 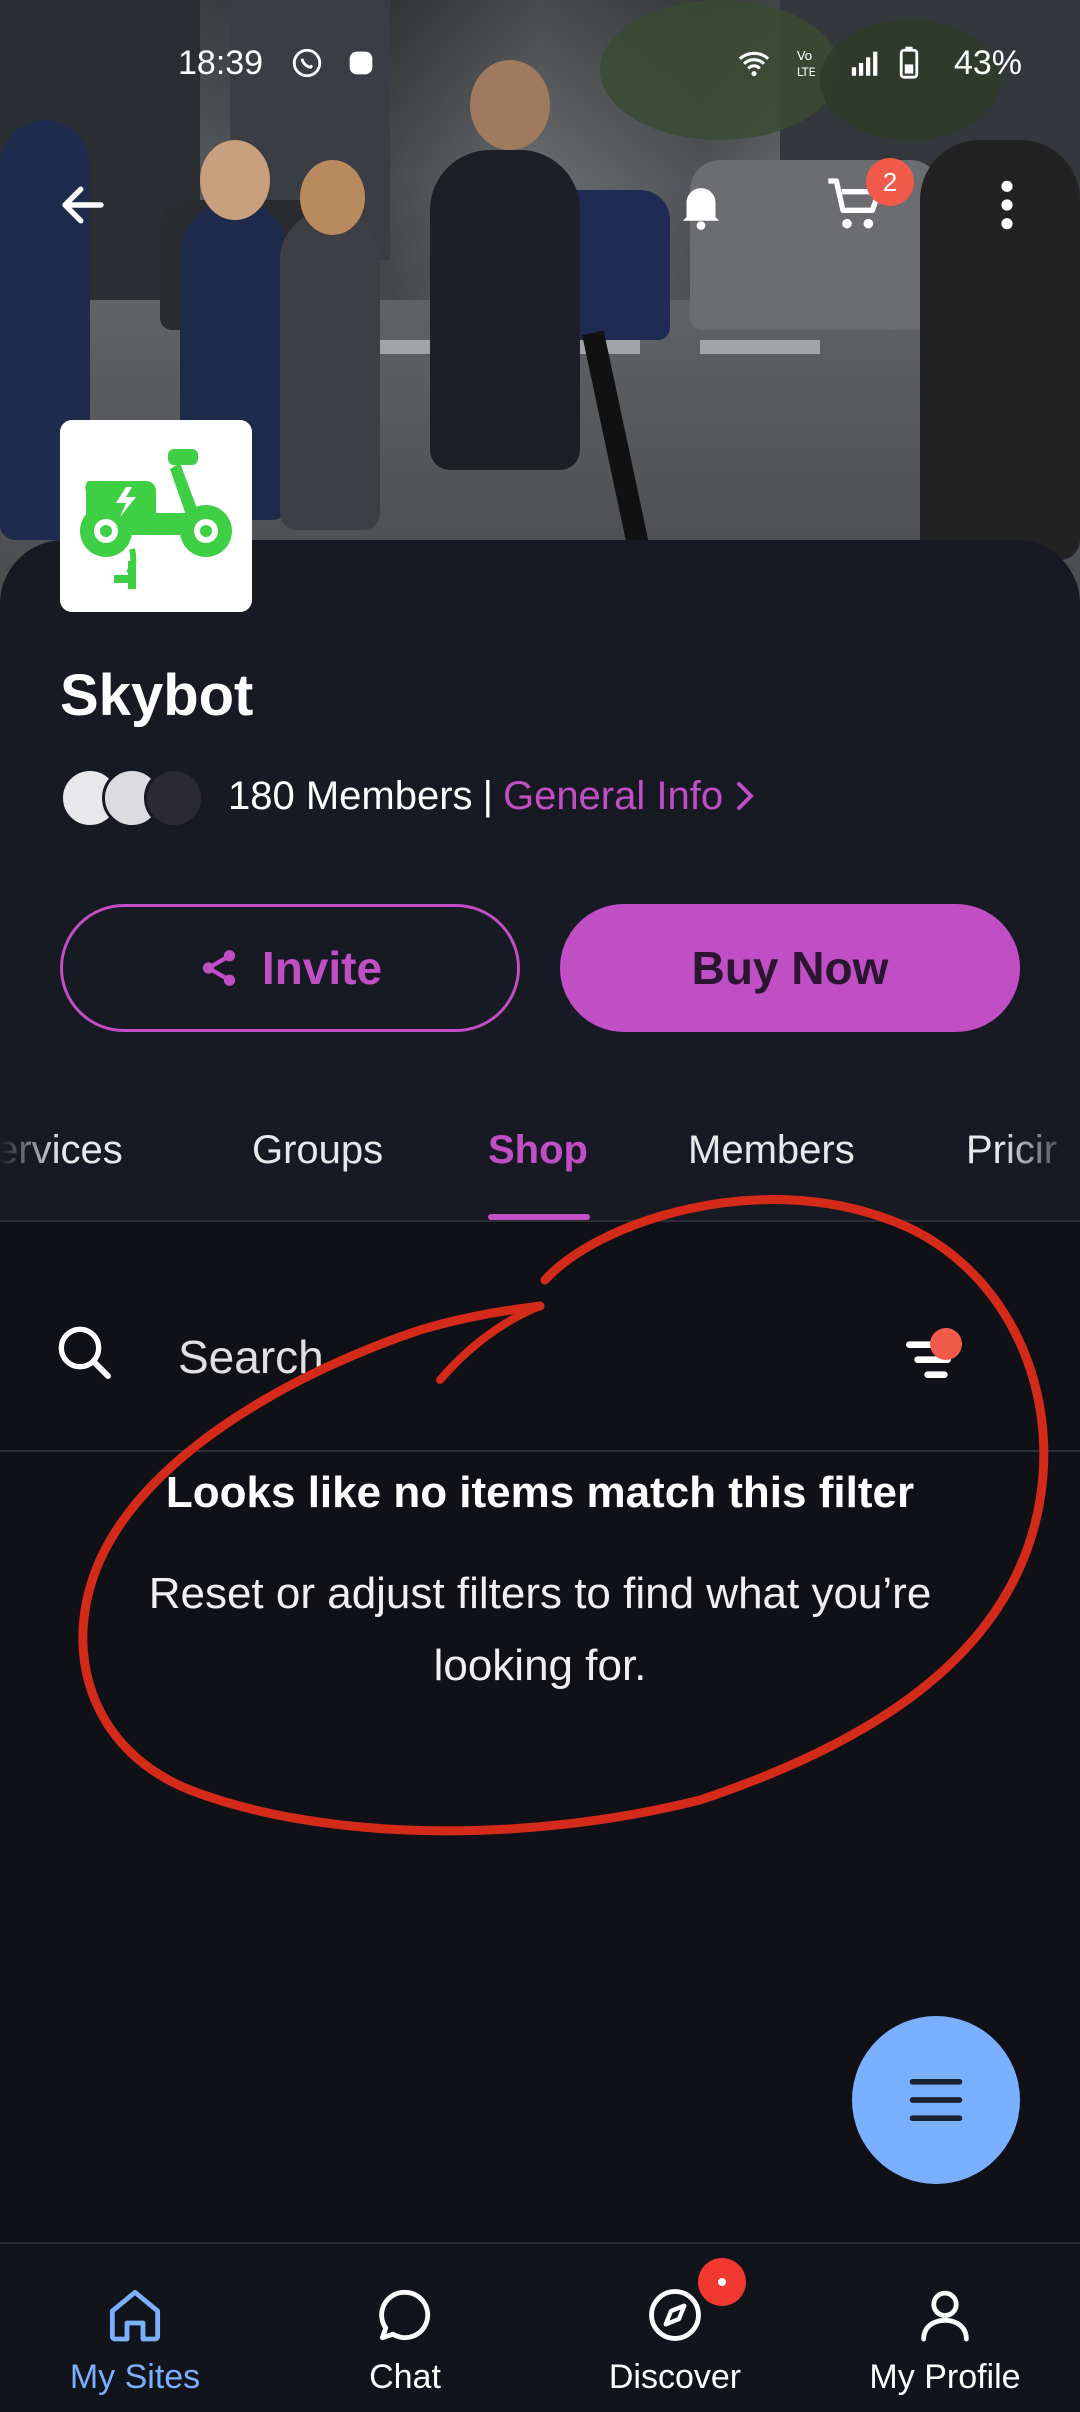 I want to click on search-input, so click(x=498, y=1357).